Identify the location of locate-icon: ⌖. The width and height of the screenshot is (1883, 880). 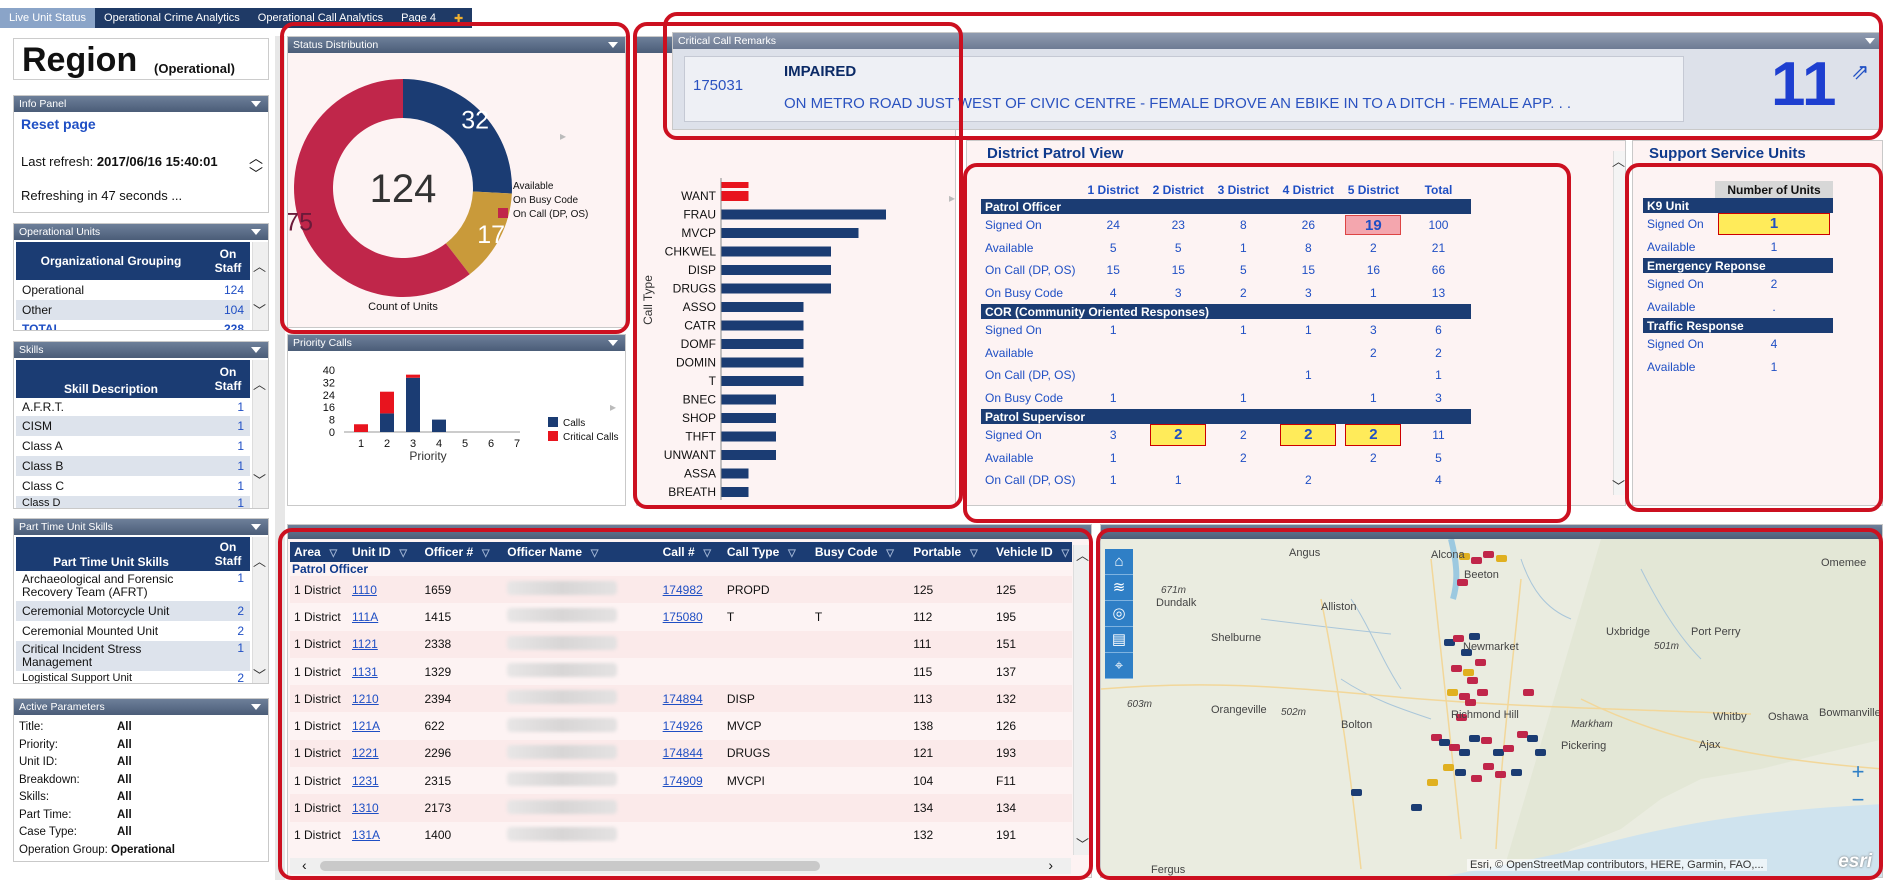
(1119, 666).